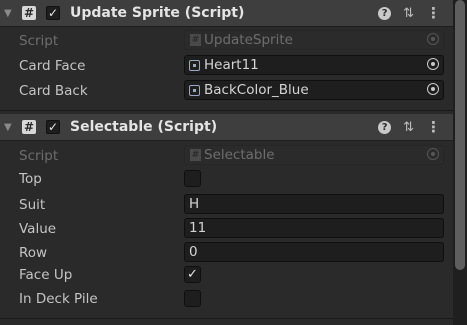 The width and height of the screenshot is (467, 325). Describe the element at coordinates (38, 229) in the screenshot. I see `property-label: Value` at that location.